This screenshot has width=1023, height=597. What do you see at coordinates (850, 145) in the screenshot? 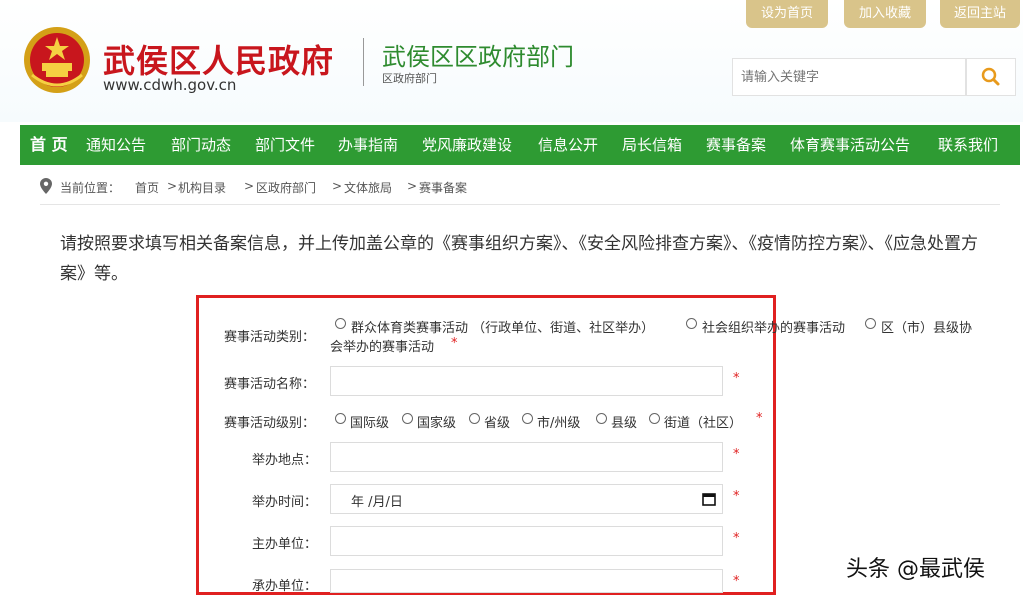
I see `nav-item-sports-notice: 体育赛事活动公告` at bounding box center [850, 145].